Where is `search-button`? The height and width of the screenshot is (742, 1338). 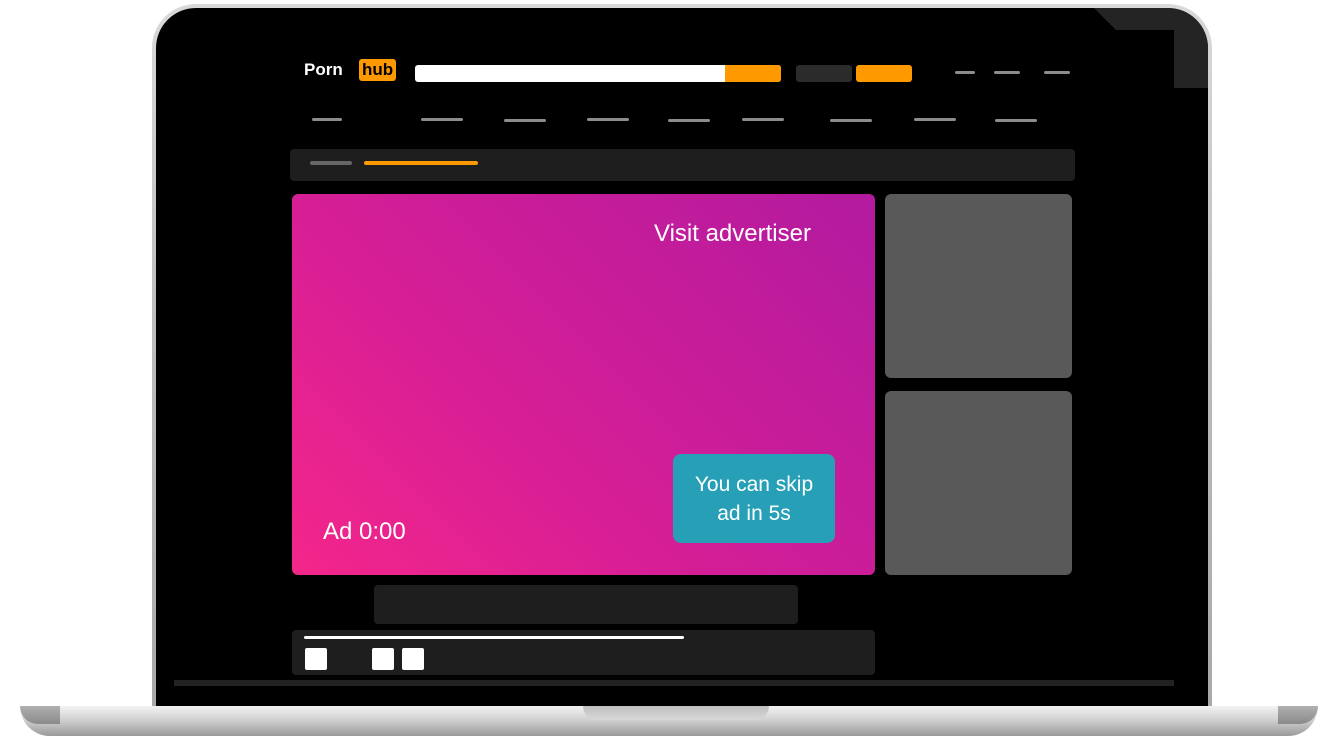
search-button is located at coordinates (753, 73).